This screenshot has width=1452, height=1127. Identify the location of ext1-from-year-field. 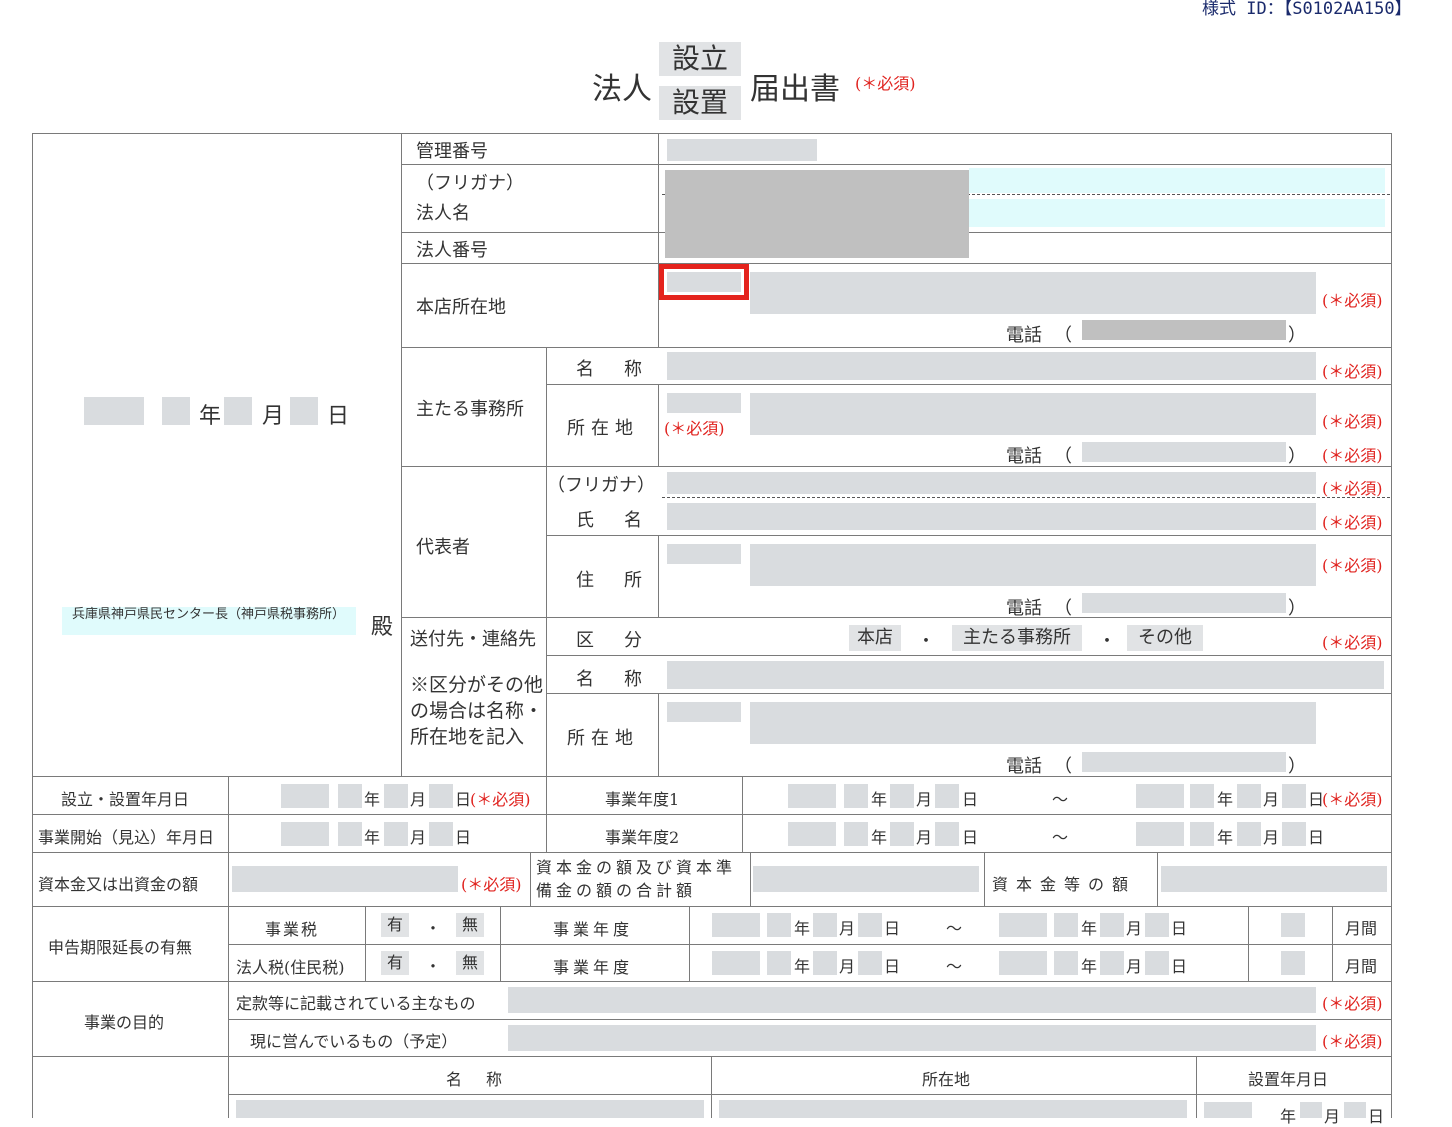
(779, 925).